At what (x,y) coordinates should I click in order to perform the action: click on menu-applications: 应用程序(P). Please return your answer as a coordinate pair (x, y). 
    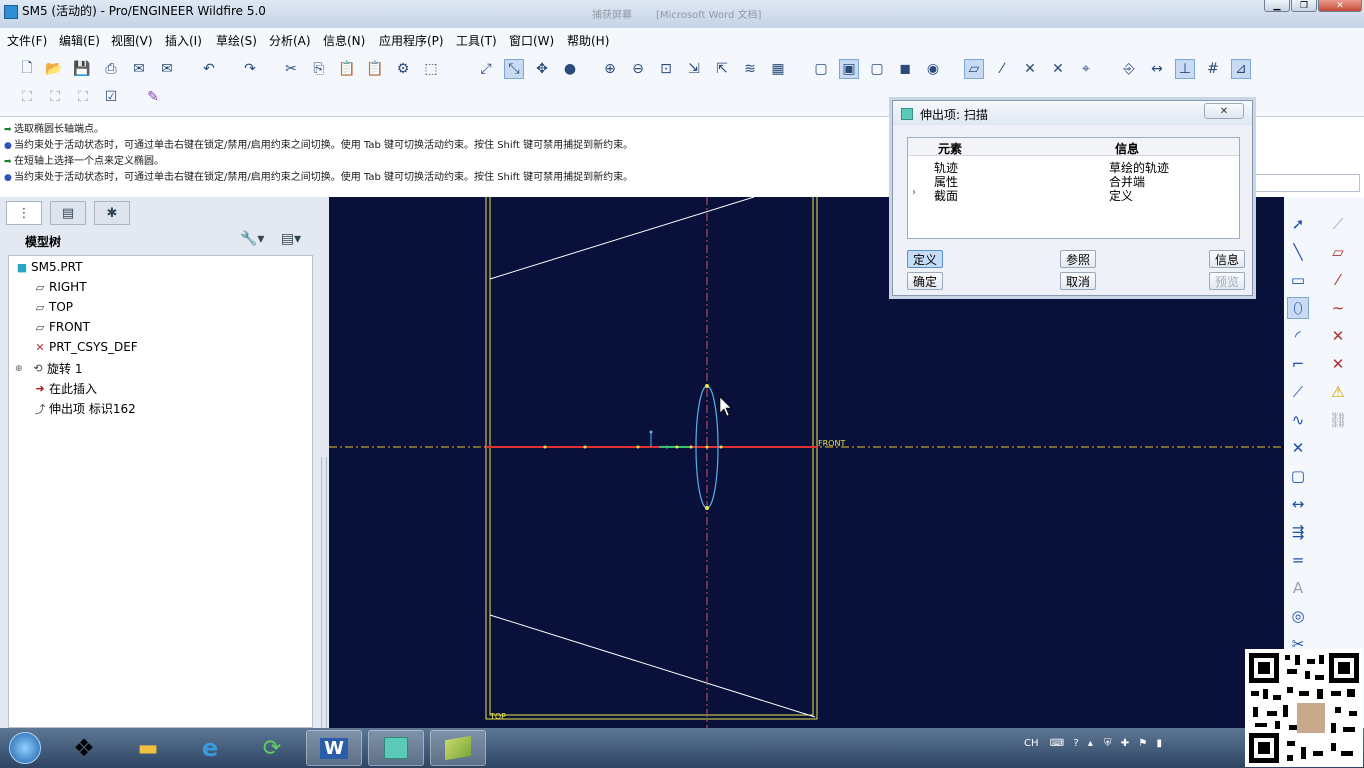
    Looking at the image, I should click on (411, 40).